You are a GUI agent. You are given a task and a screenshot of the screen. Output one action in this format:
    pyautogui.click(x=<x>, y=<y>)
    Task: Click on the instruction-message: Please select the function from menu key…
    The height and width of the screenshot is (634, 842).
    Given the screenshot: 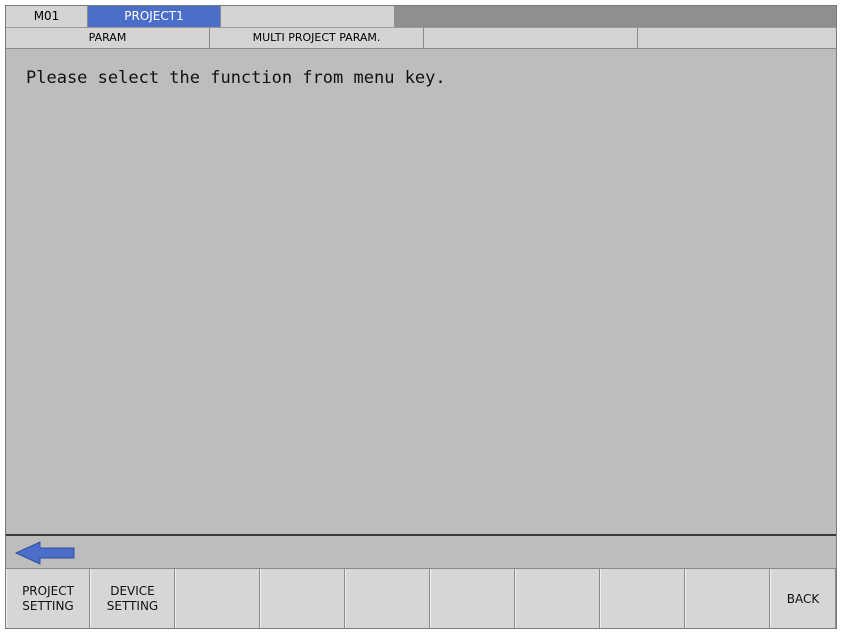 What is the action you would take?
    pyautogui.click(x=236, y=78)
    